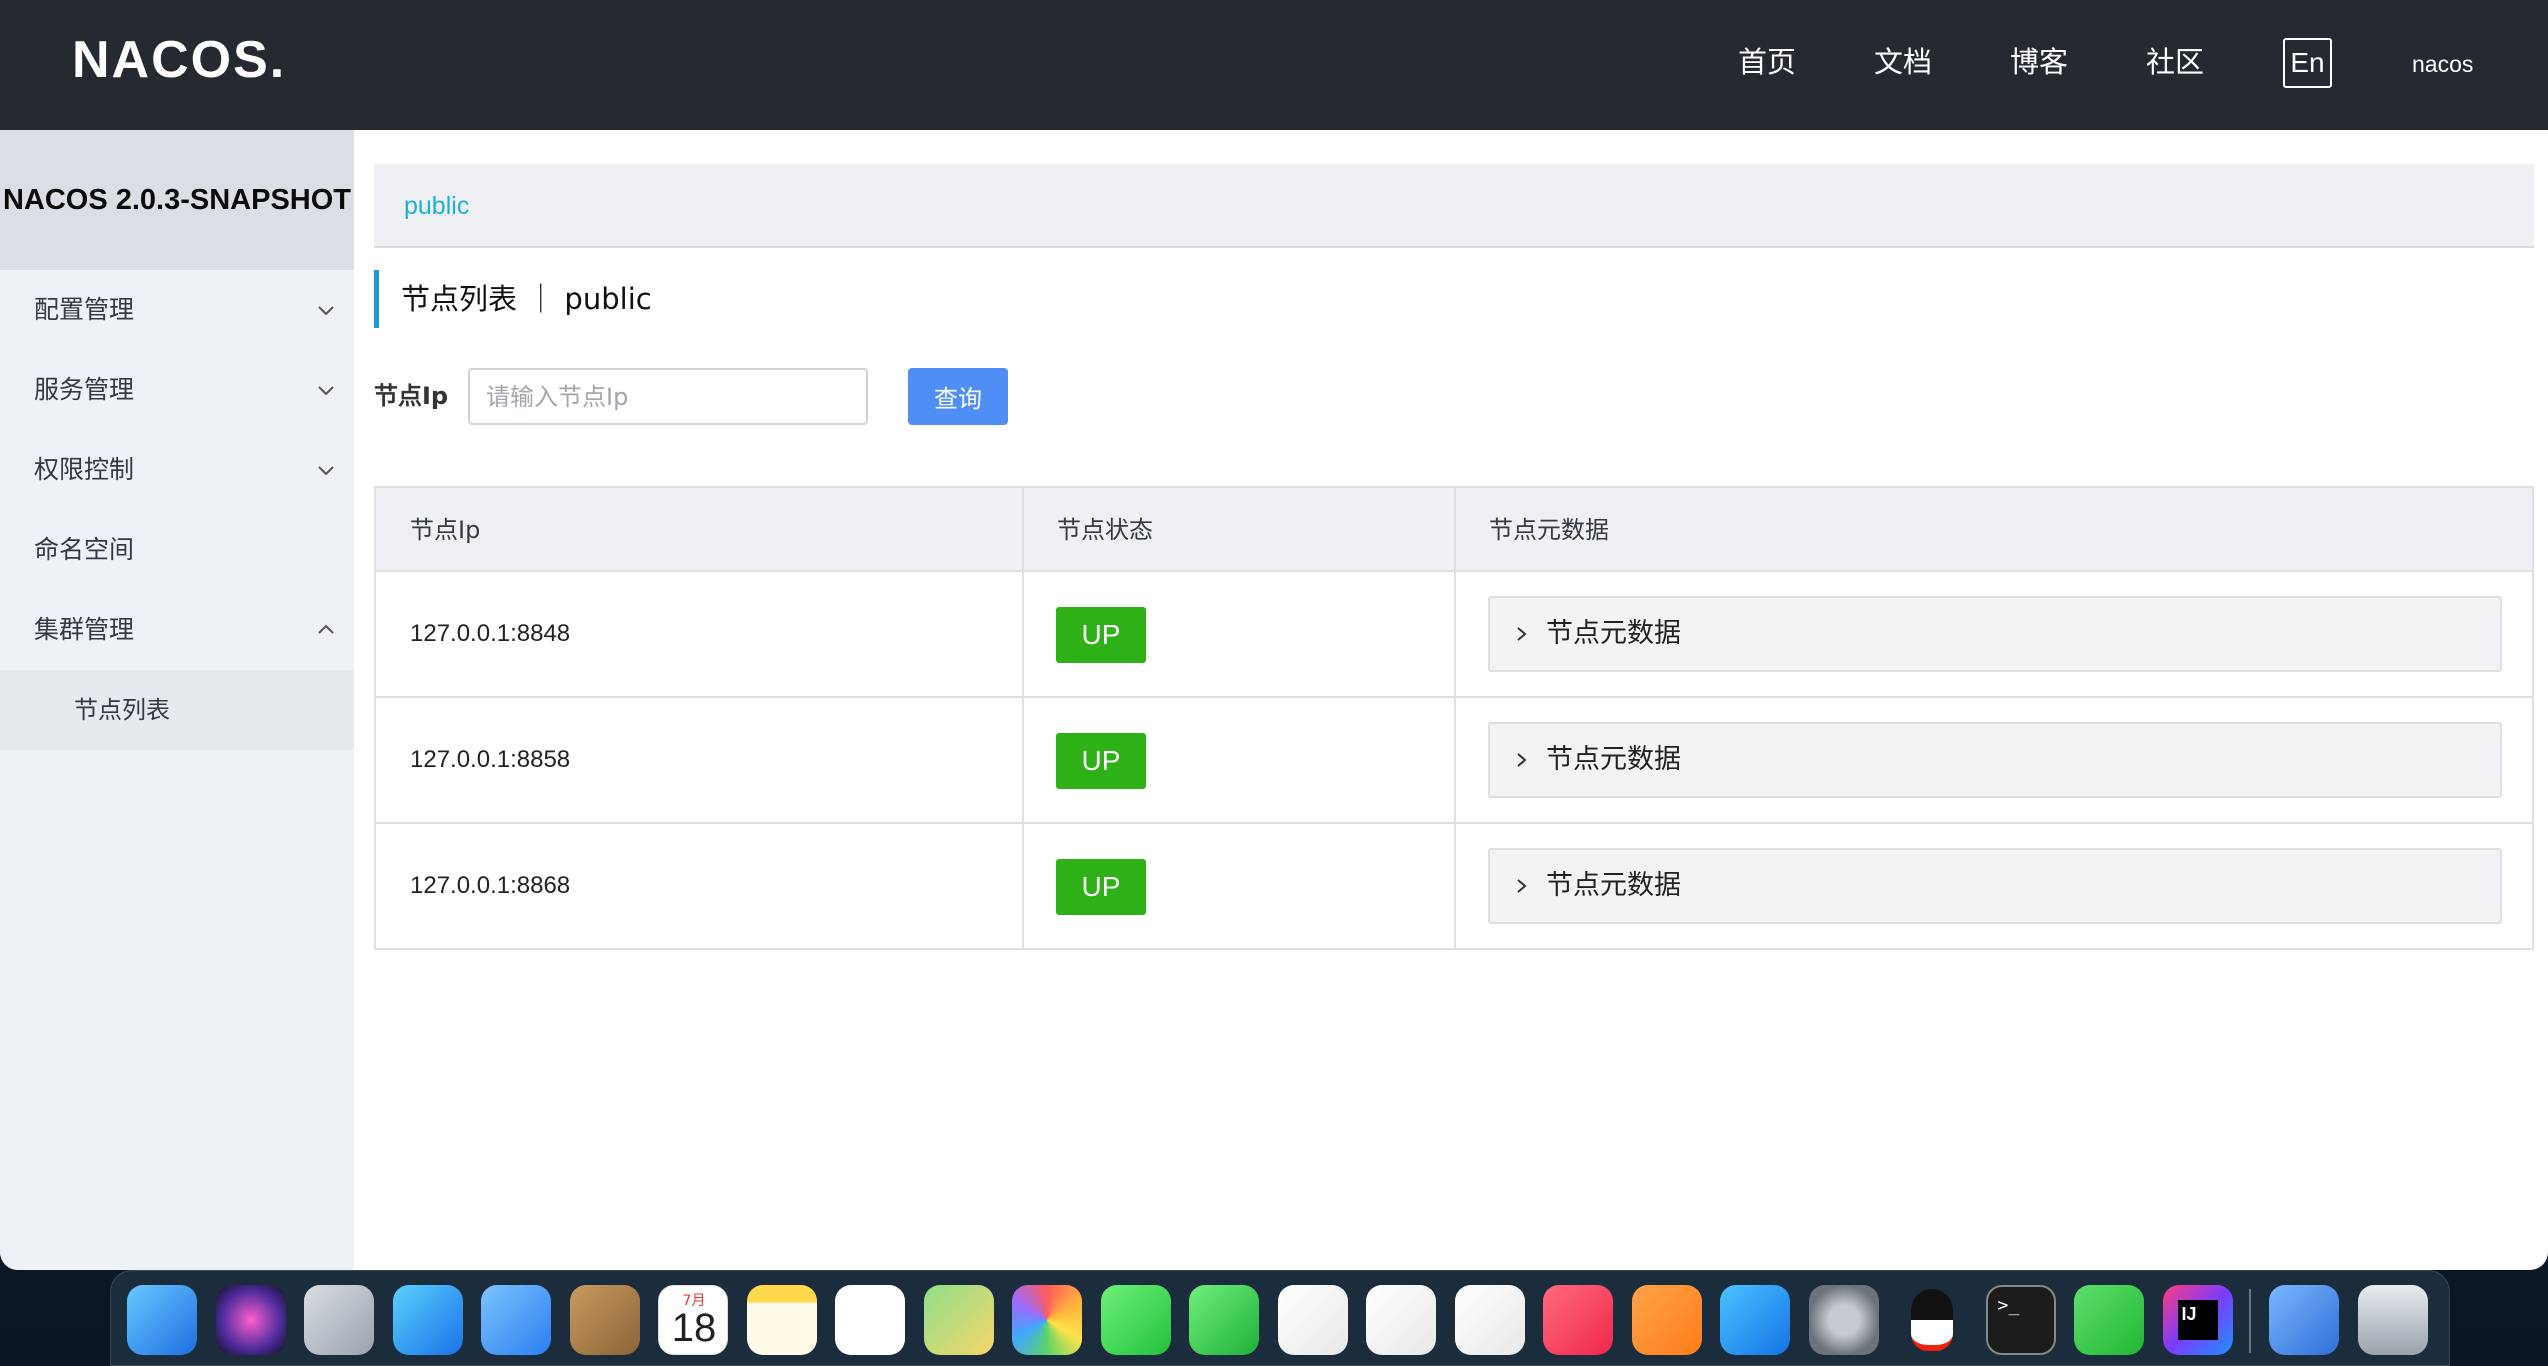 This screenshot has width=2548, height=1366. What do you see at coordinates (490, 759) in the screenshot?
I see `node-ip-cell: 127.0.0.1:8858` at bounding box center [490, 759].